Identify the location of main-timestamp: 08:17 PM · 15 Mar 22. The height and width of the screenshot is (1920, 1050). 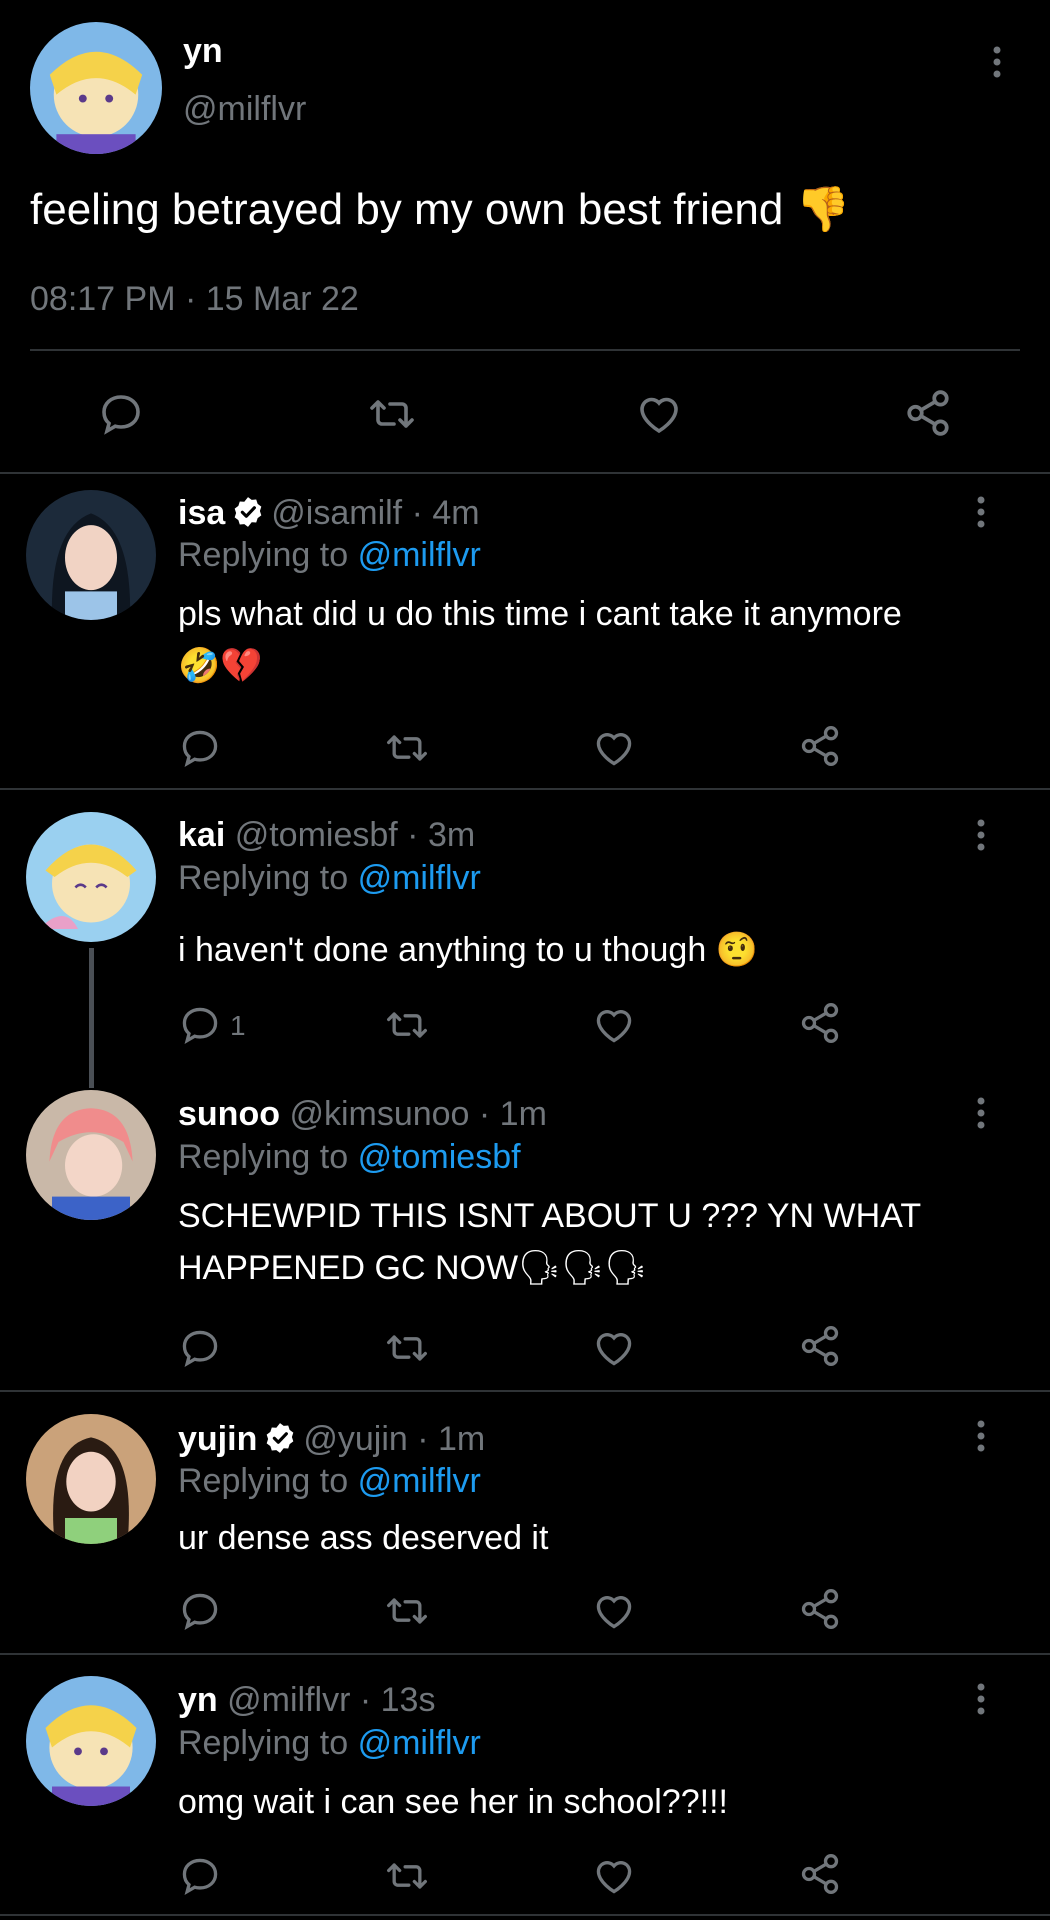
(194, 299).